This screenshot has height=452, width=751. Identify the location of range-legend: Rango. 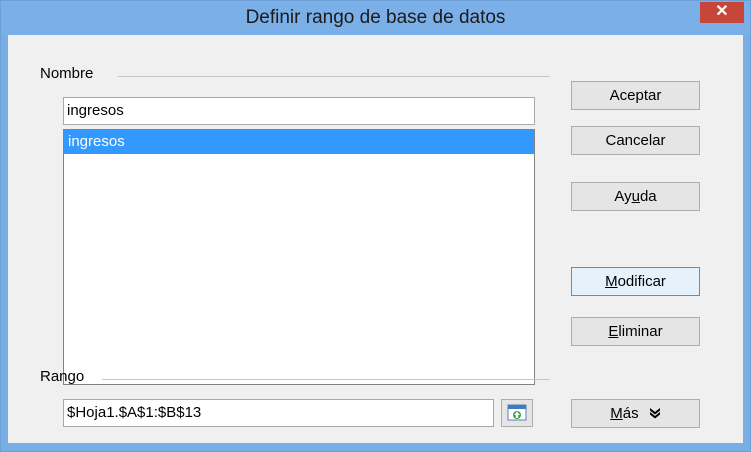
(62, 376).